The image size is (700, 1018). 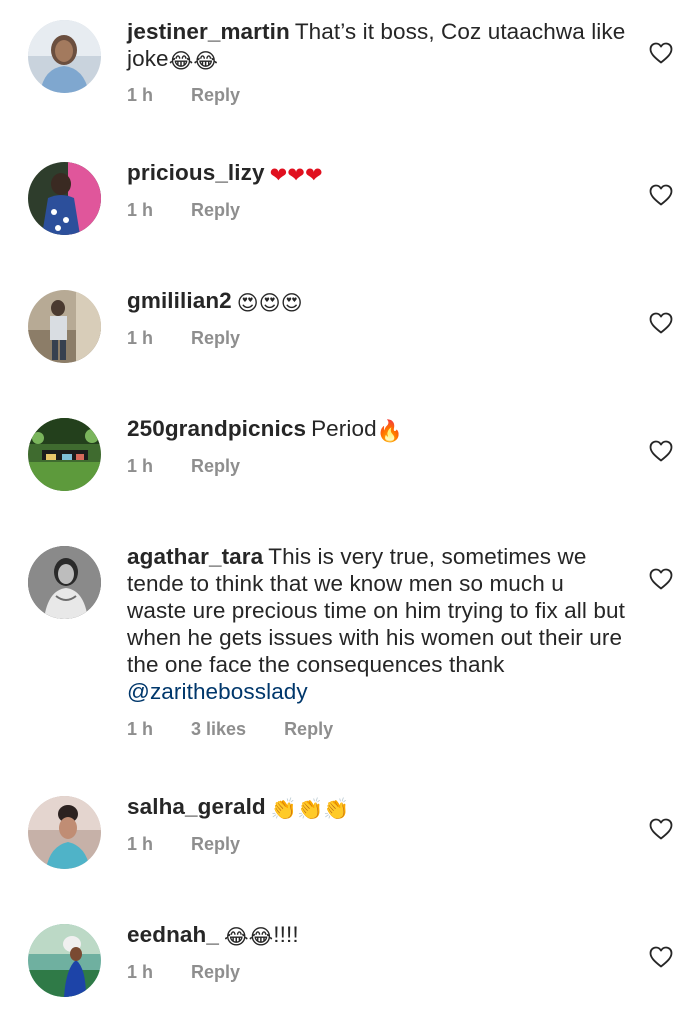 What do you see at coordinates (249, 729) in the screenshot?
I see `comment-meta: 1 h 3 likes Reply` at bounding box center [249, 729].